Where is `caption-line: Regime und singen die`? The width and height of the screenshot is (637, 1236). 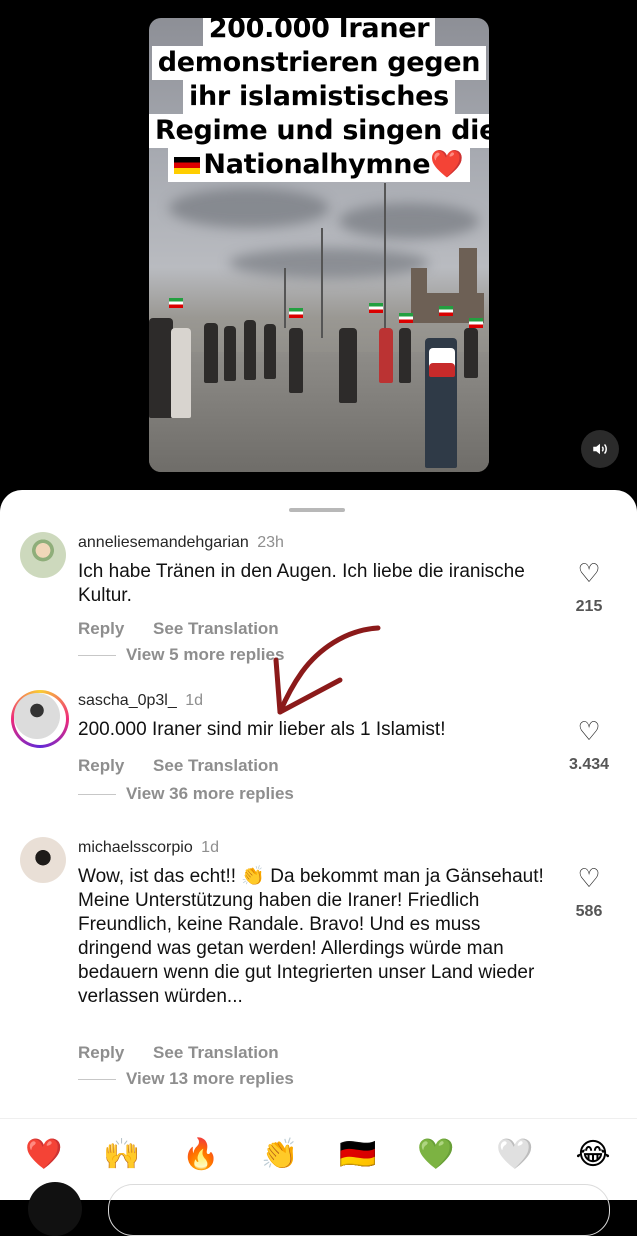
caption-line: Regime und singen die is located at coordinates (319, 131).